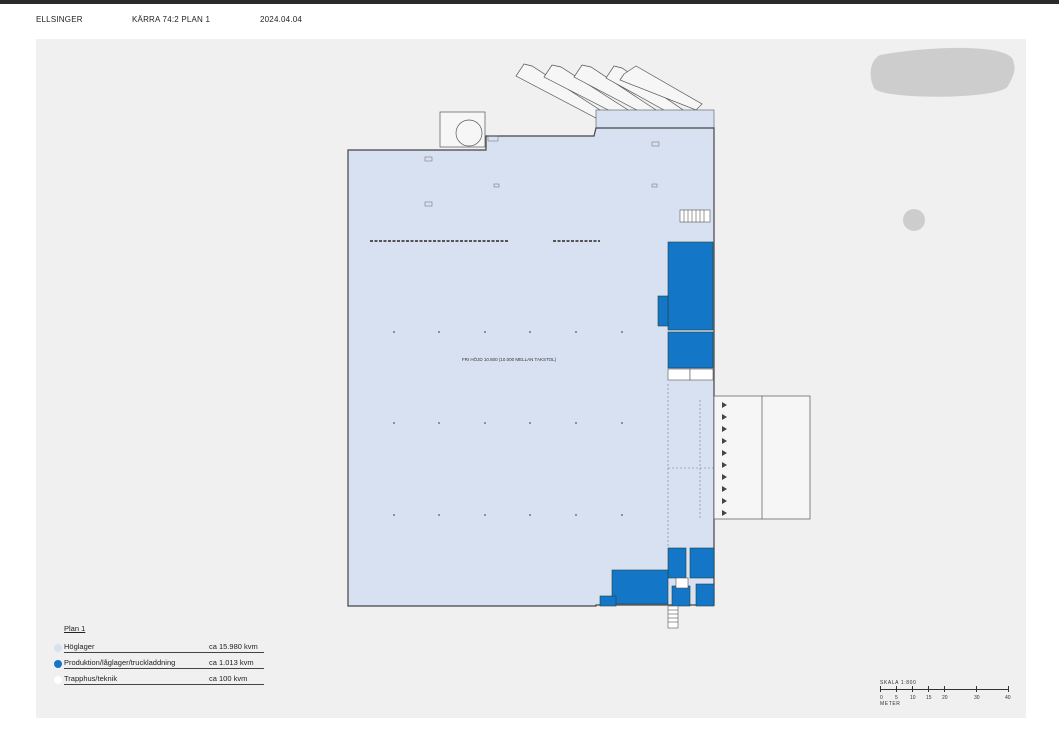  I want to click on scale-number: 40, so click(1008, 698).